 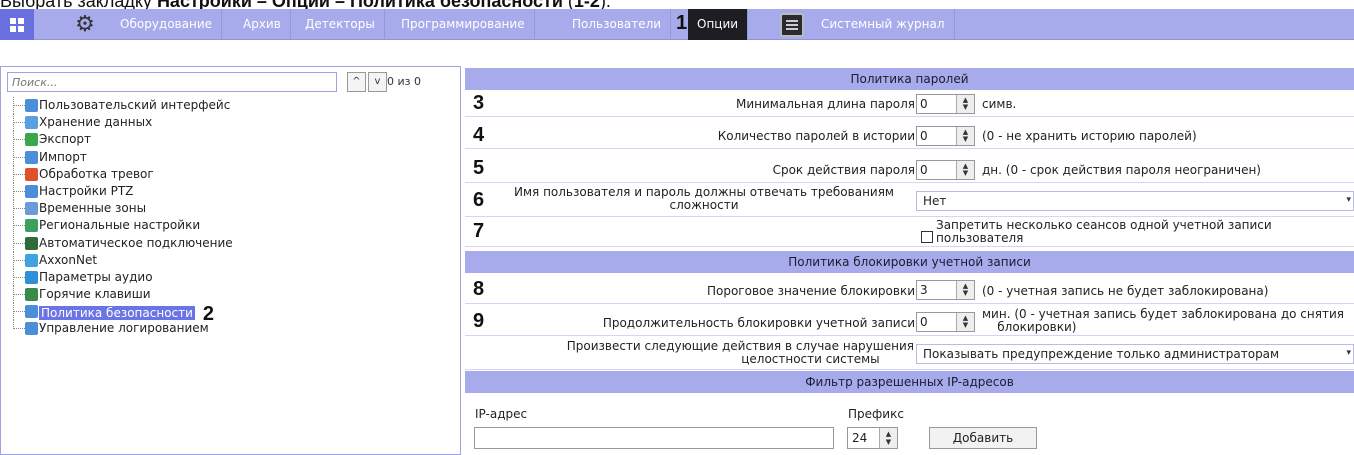 I want to click on tree-item: Региональные настройки, so click(x=120, y=226).